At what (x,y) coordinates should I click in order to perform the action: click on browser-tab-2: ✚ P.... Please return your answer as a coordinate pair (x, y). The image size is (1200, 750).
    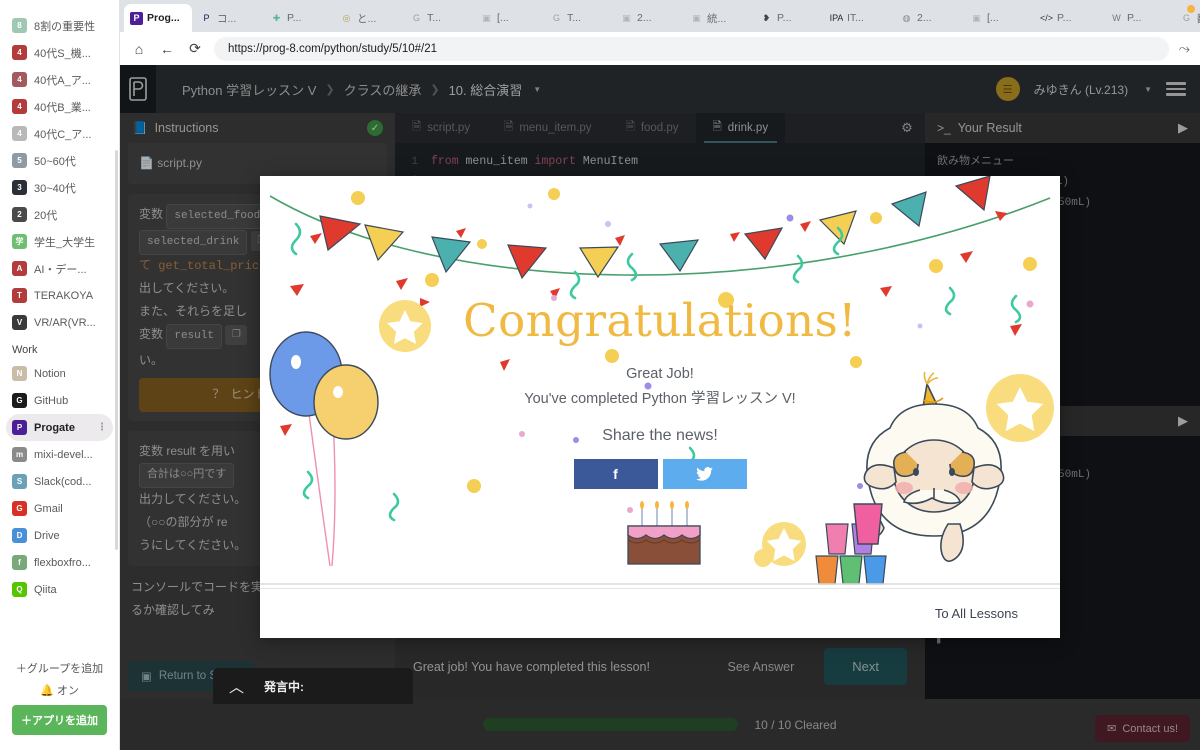
    Looking at the image, I should click on (298, 18).